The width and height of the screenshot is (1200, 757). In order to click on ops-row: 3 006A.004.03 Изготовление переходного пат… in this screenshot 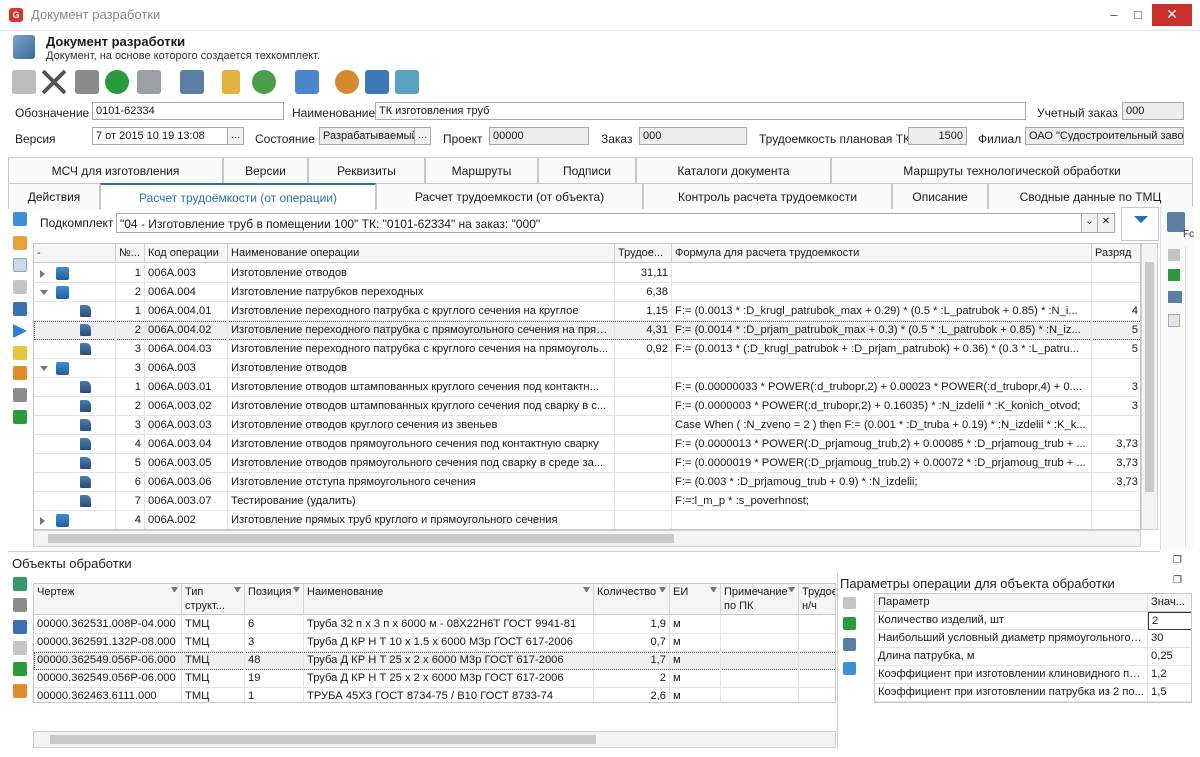, I will do `click(587, 349)`.